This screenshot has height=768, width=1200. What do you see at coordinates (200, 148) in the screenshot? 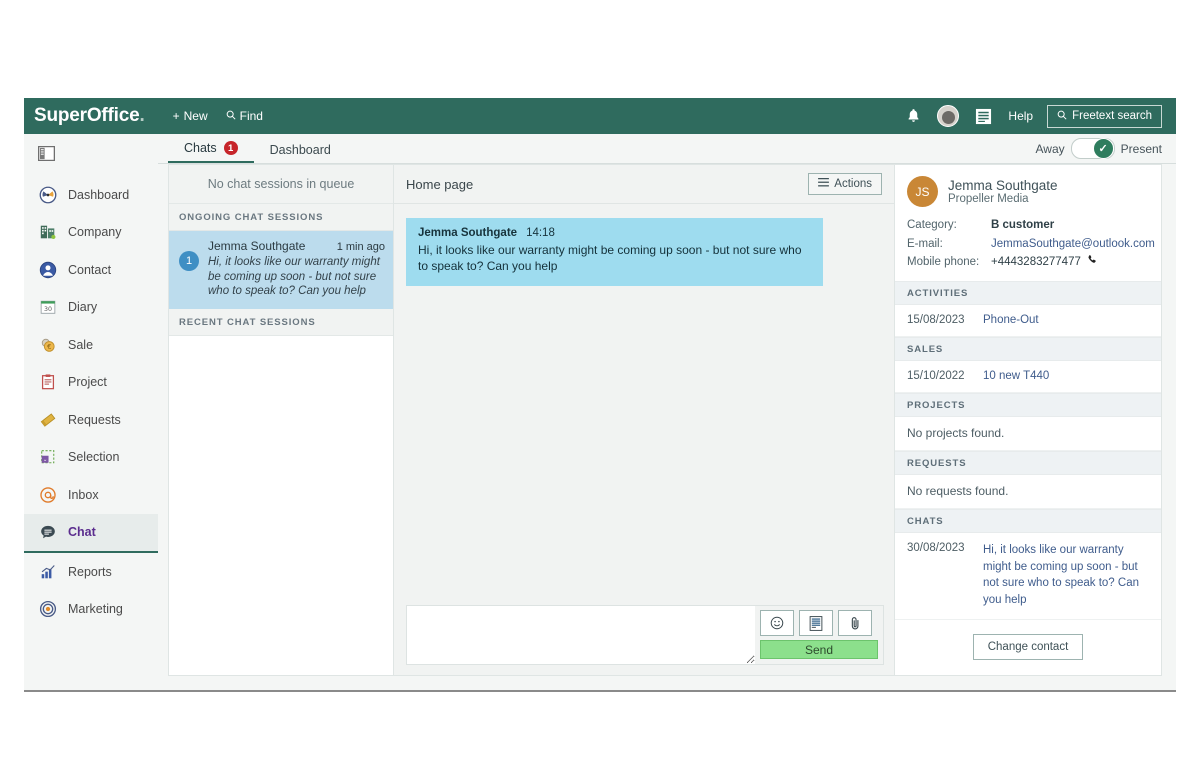
I see `tab-label: Chats` at bounding box center [200, 148].